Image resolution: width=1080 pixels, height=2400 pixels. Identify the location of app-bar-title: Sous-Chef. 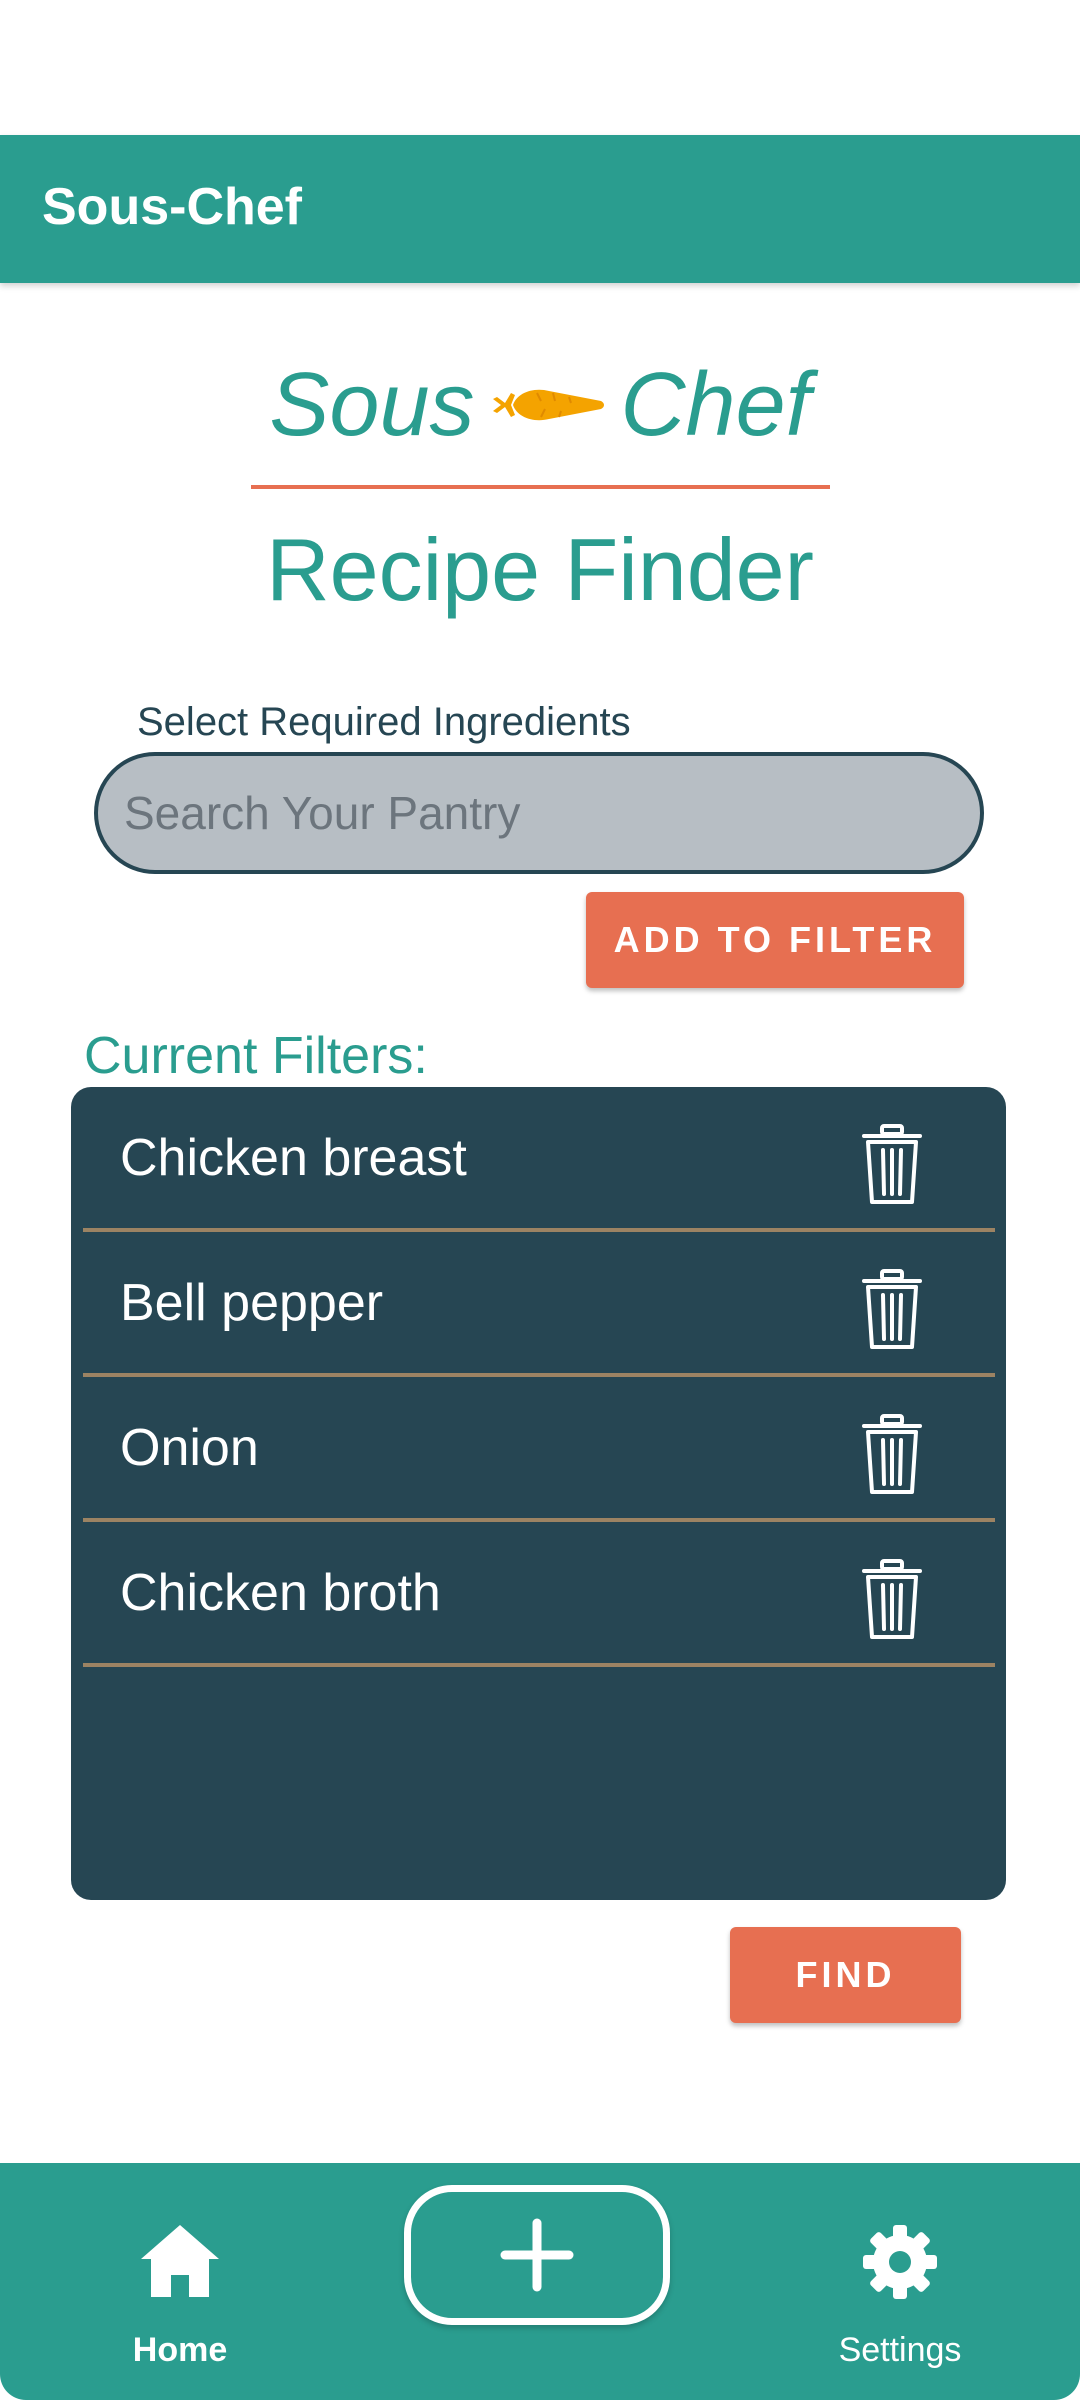
(172, 207).